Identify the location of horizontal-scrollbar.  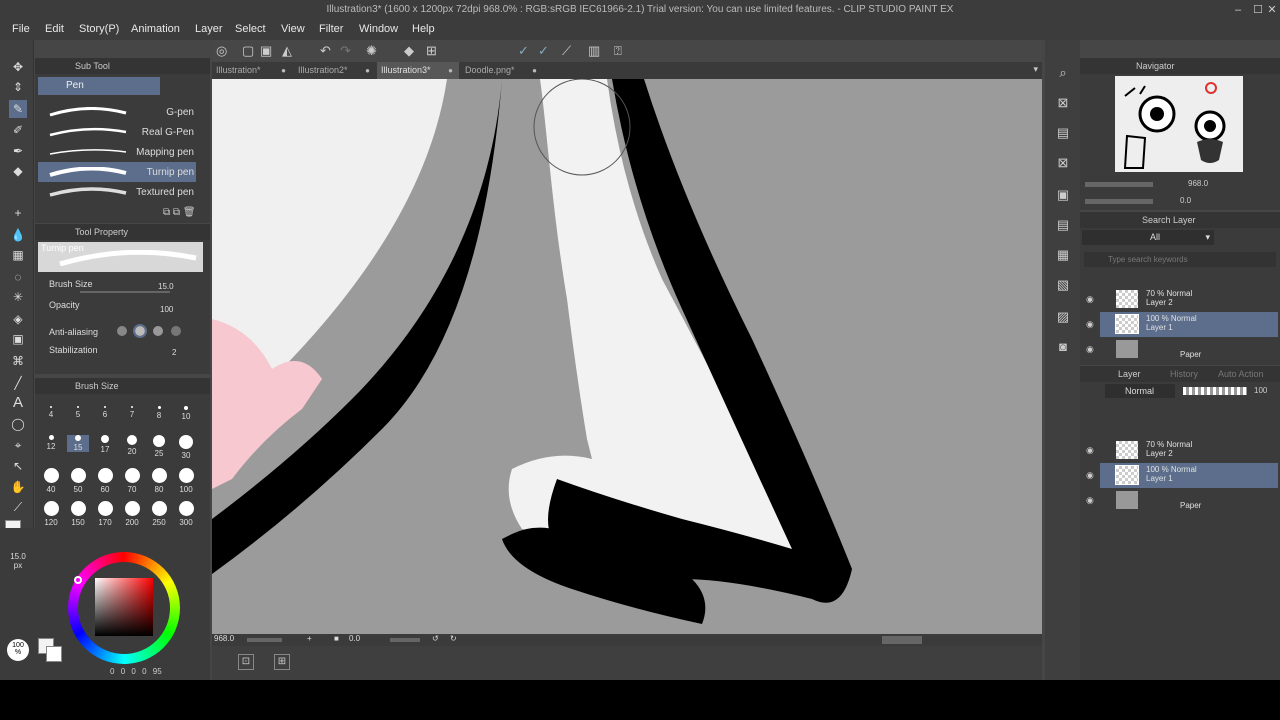
(902, 640).